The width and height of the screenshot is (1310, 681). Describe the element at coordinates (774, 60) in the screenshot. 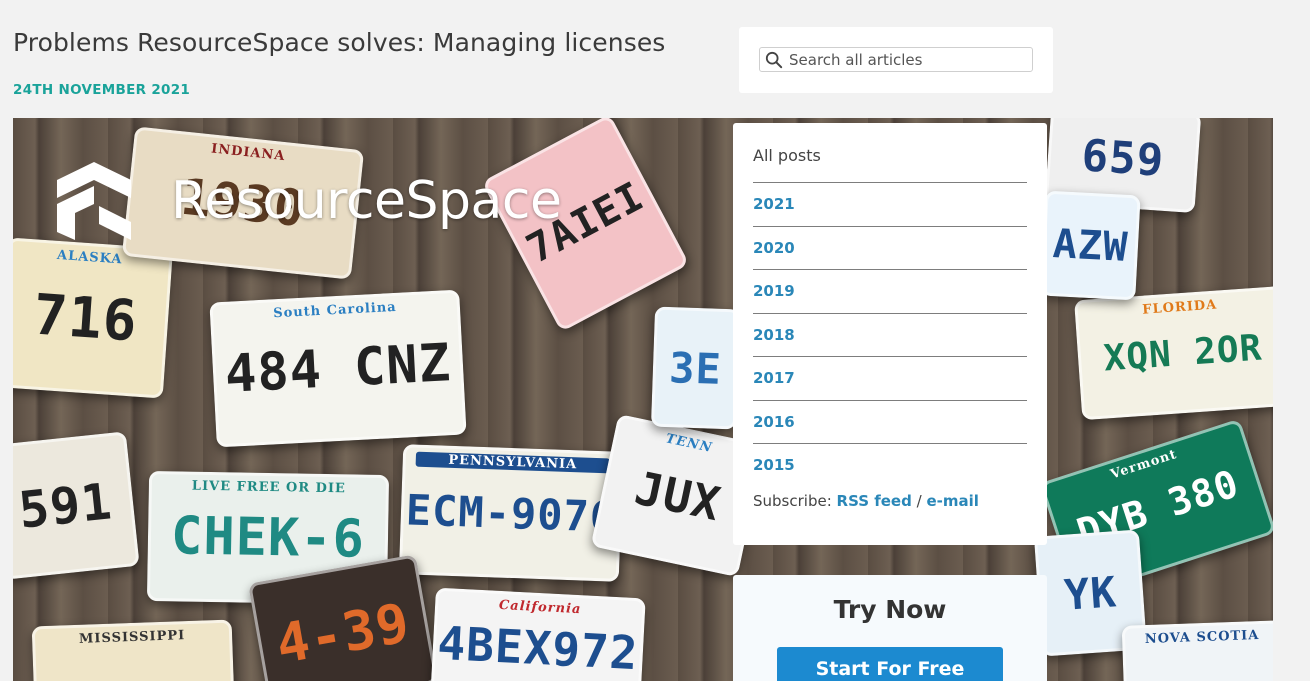

I see `search-icon` at that location.